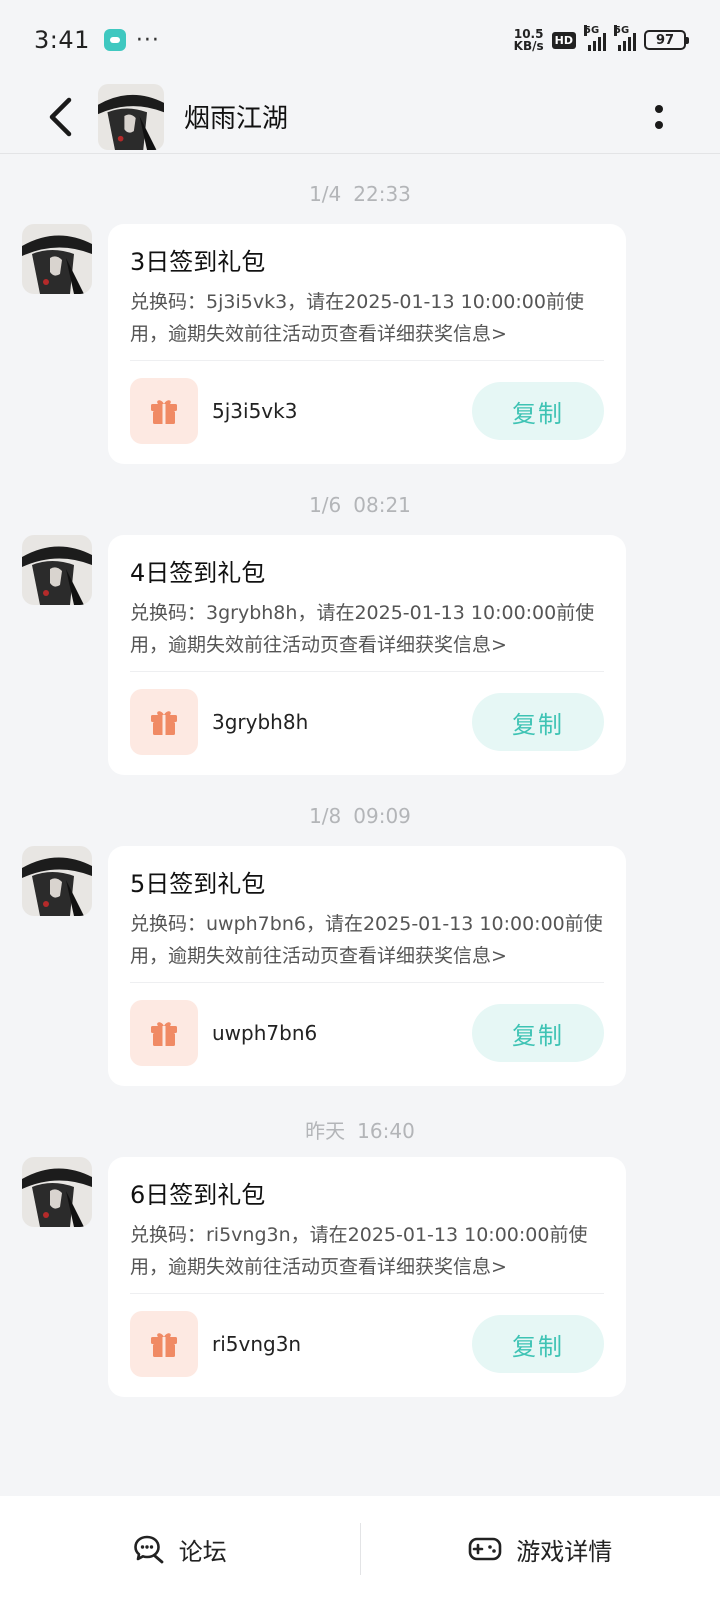 This screenshot has height=1602, width=720. I want to click on status-indicators: 10.5 KB/s HD 5G 5G 97, so click(601, 38).